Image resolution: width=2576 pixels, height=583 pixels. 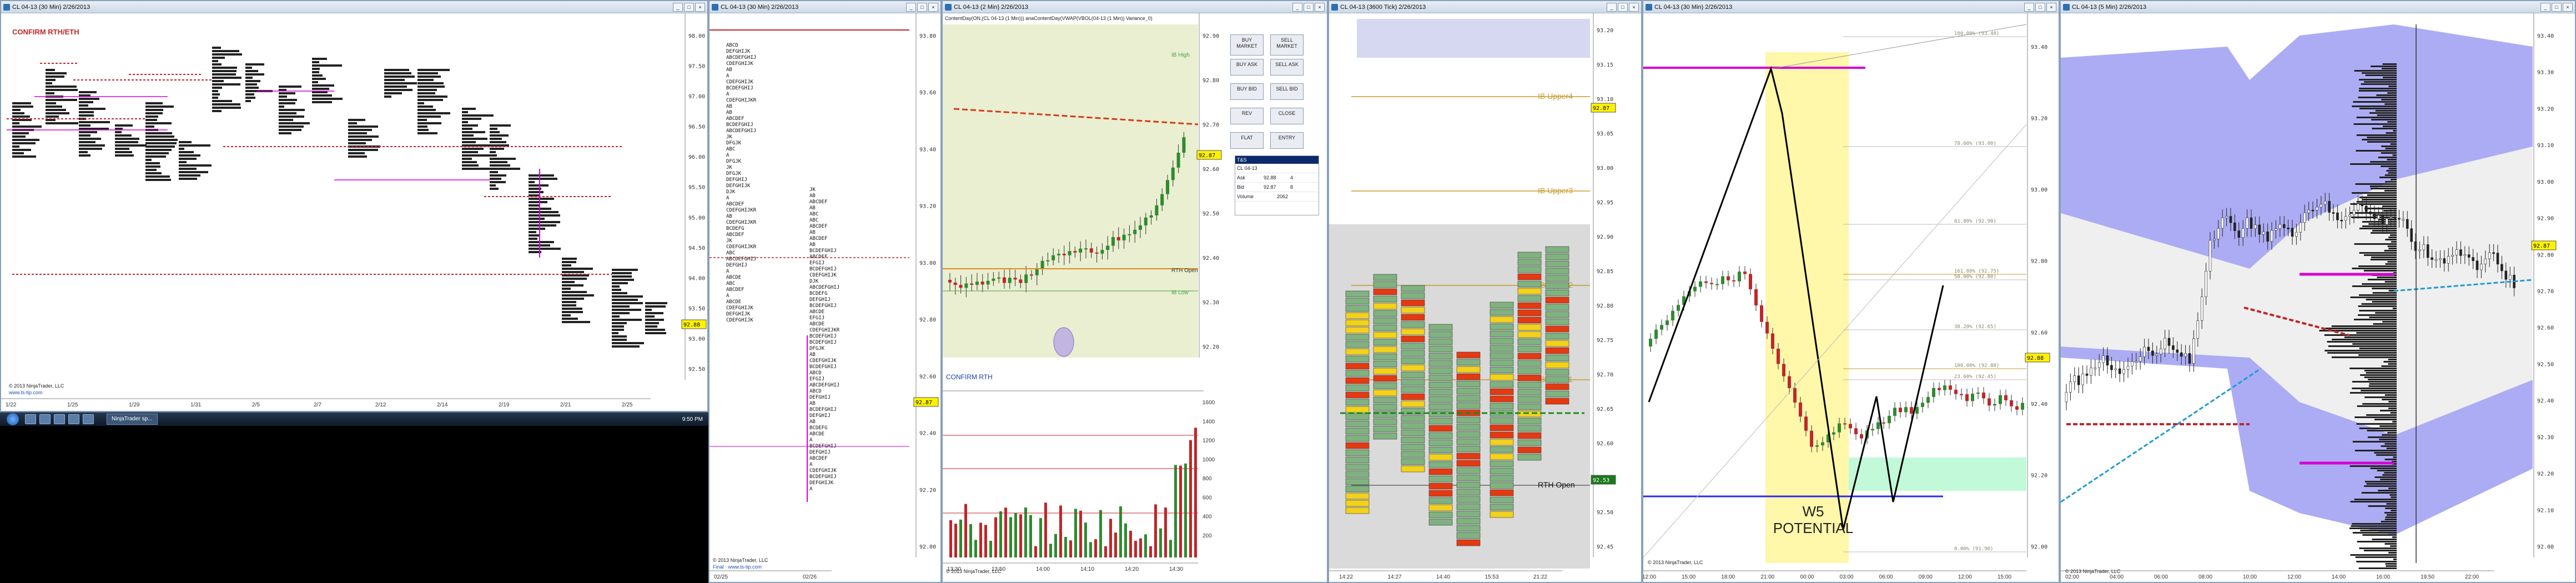 What do you see at coordinates (1105, 551) in the screenshot?
I see `volume-bar` at bounding box center [1105, 551].